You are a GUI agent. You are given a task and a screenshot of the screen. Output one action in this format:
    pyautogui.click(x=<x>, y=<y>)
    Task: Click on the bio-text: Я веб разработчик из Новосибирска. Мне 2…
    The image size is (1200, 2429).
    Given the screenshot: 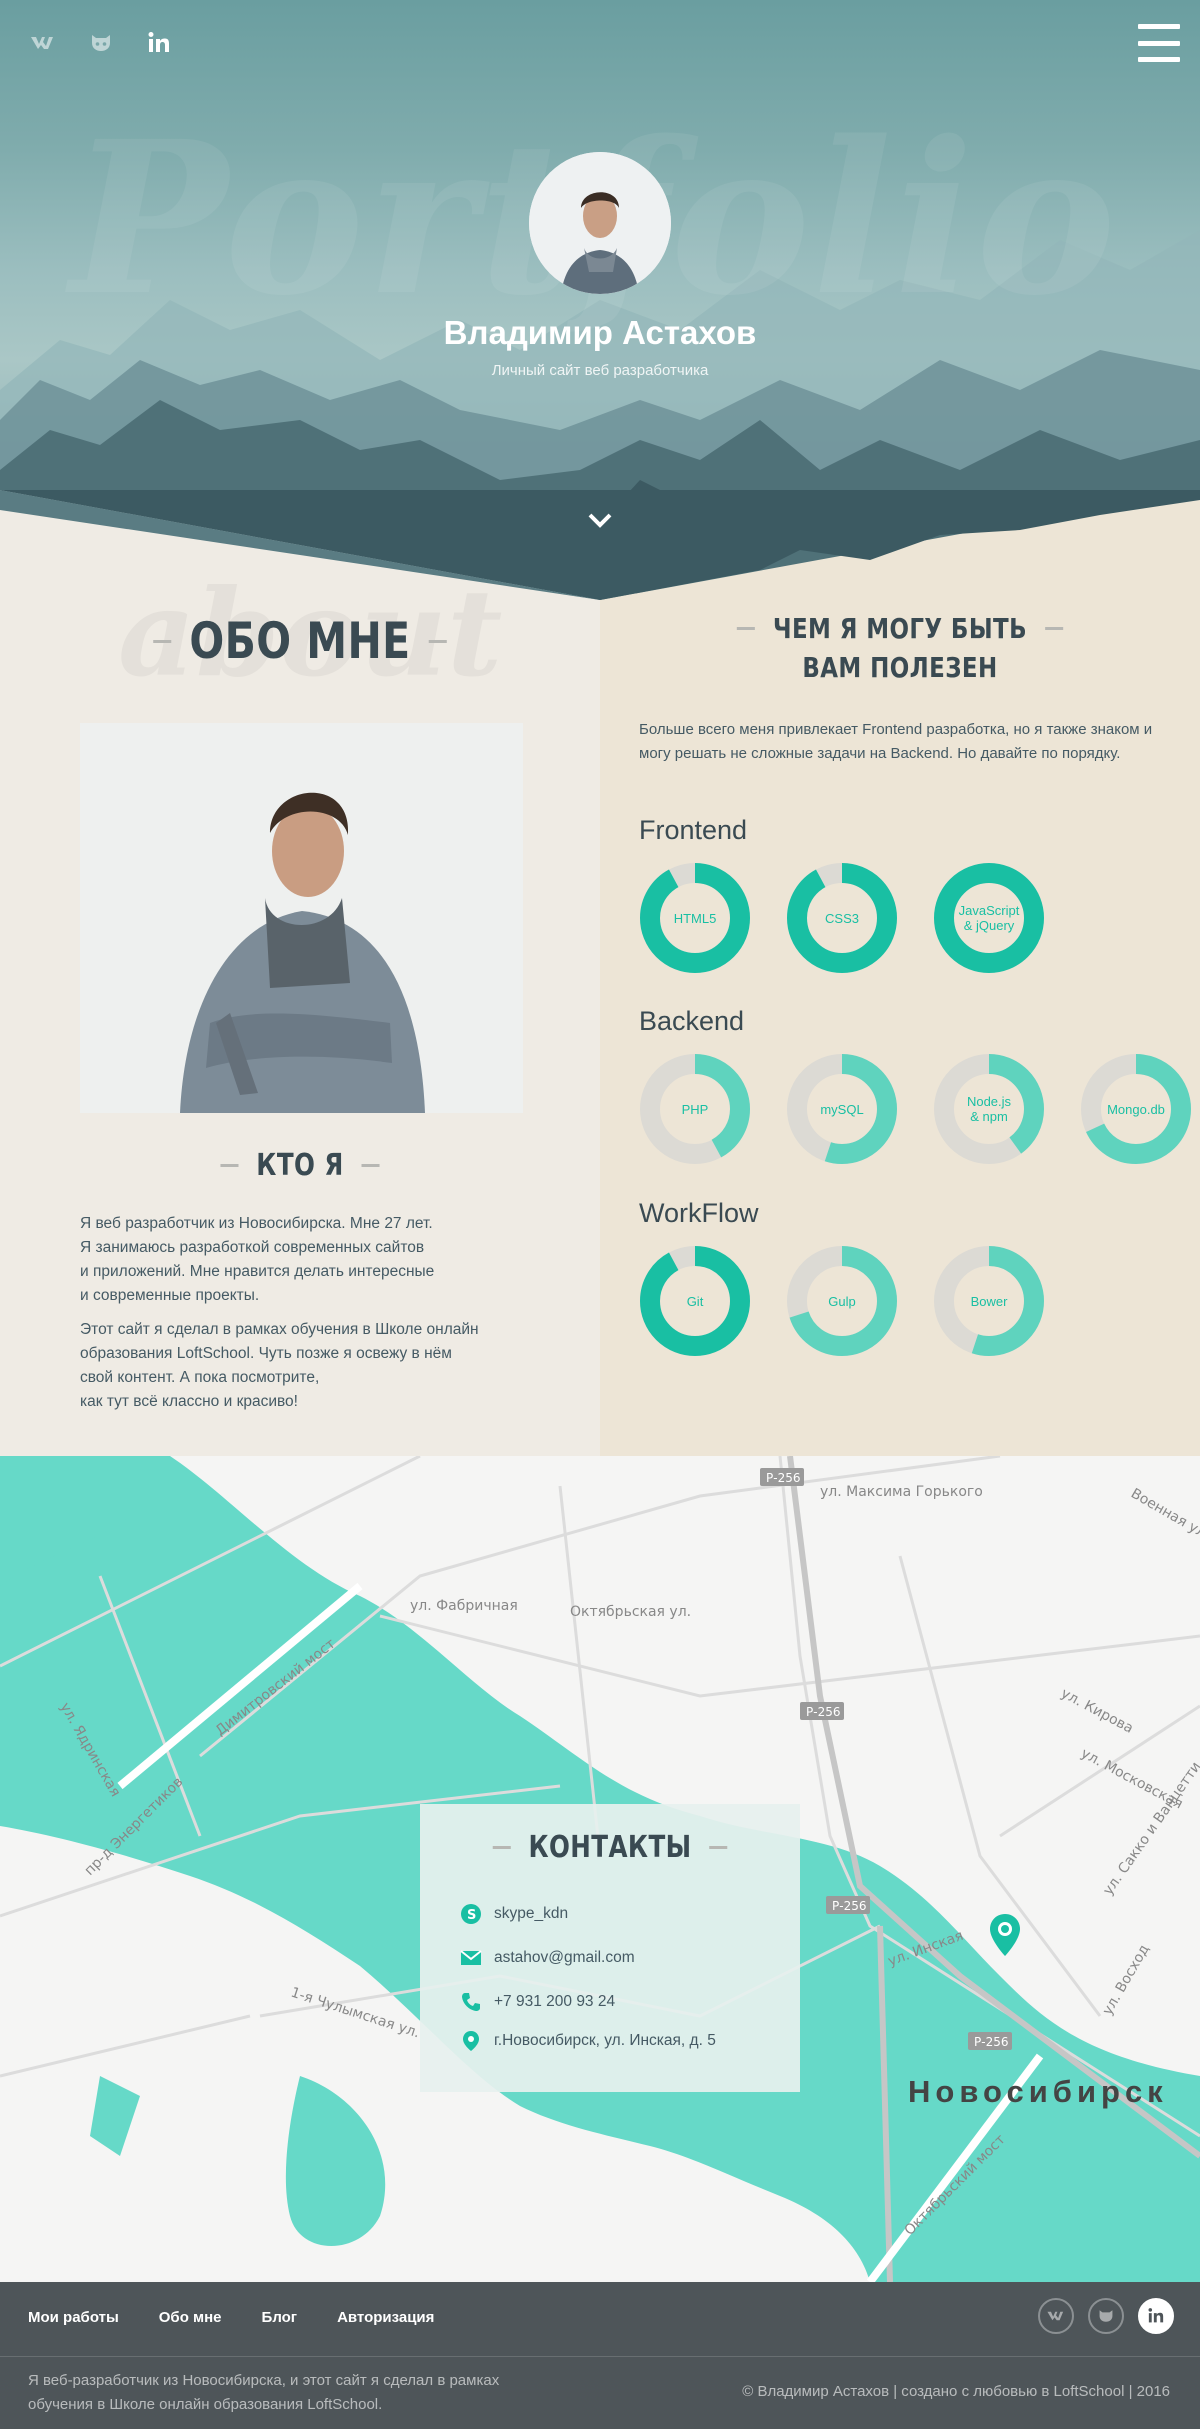 What is the action you would take?
    pyautogui.click(x=310, y=1318)
    